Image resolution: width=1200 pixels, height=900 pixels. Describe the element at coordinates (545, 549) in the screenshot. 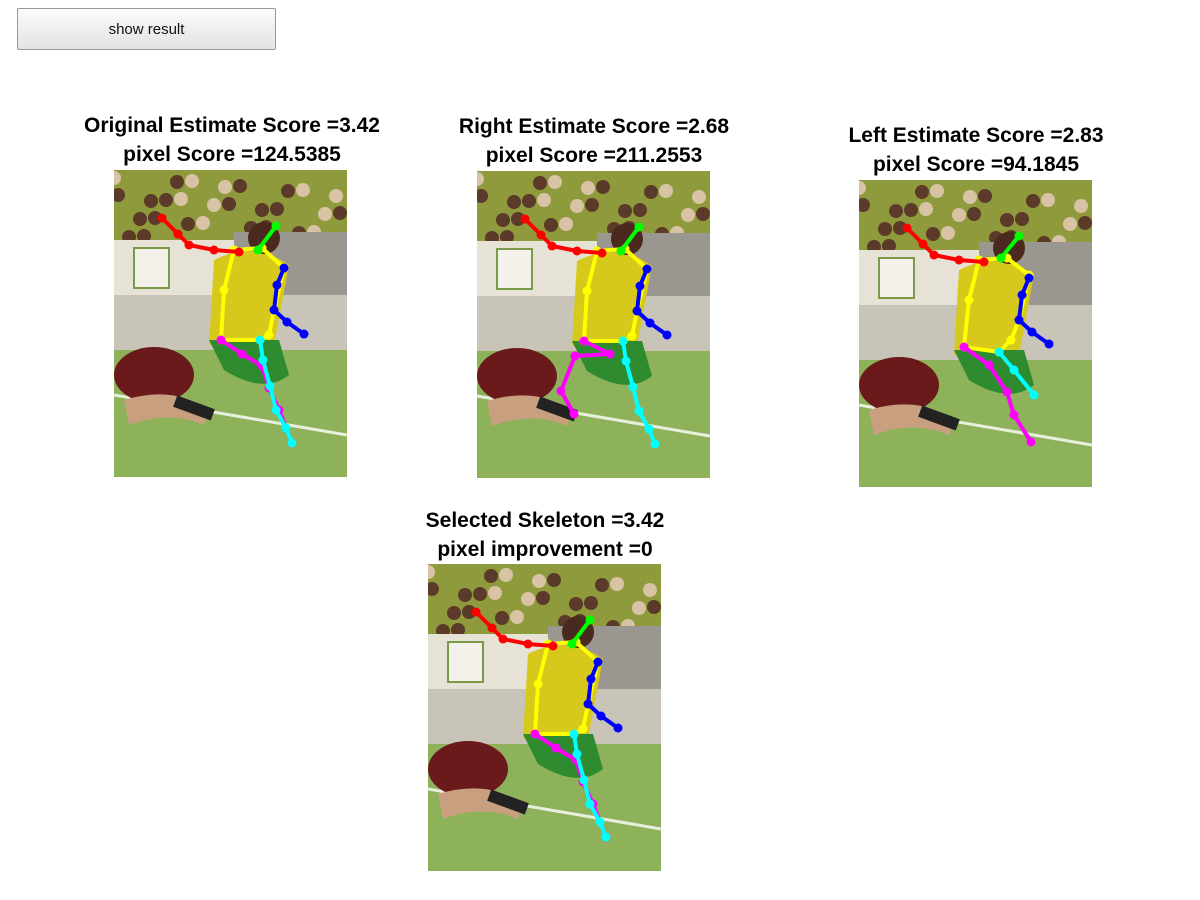

I see `selected-pixel-improvement: pixel improvement =0` at that location.